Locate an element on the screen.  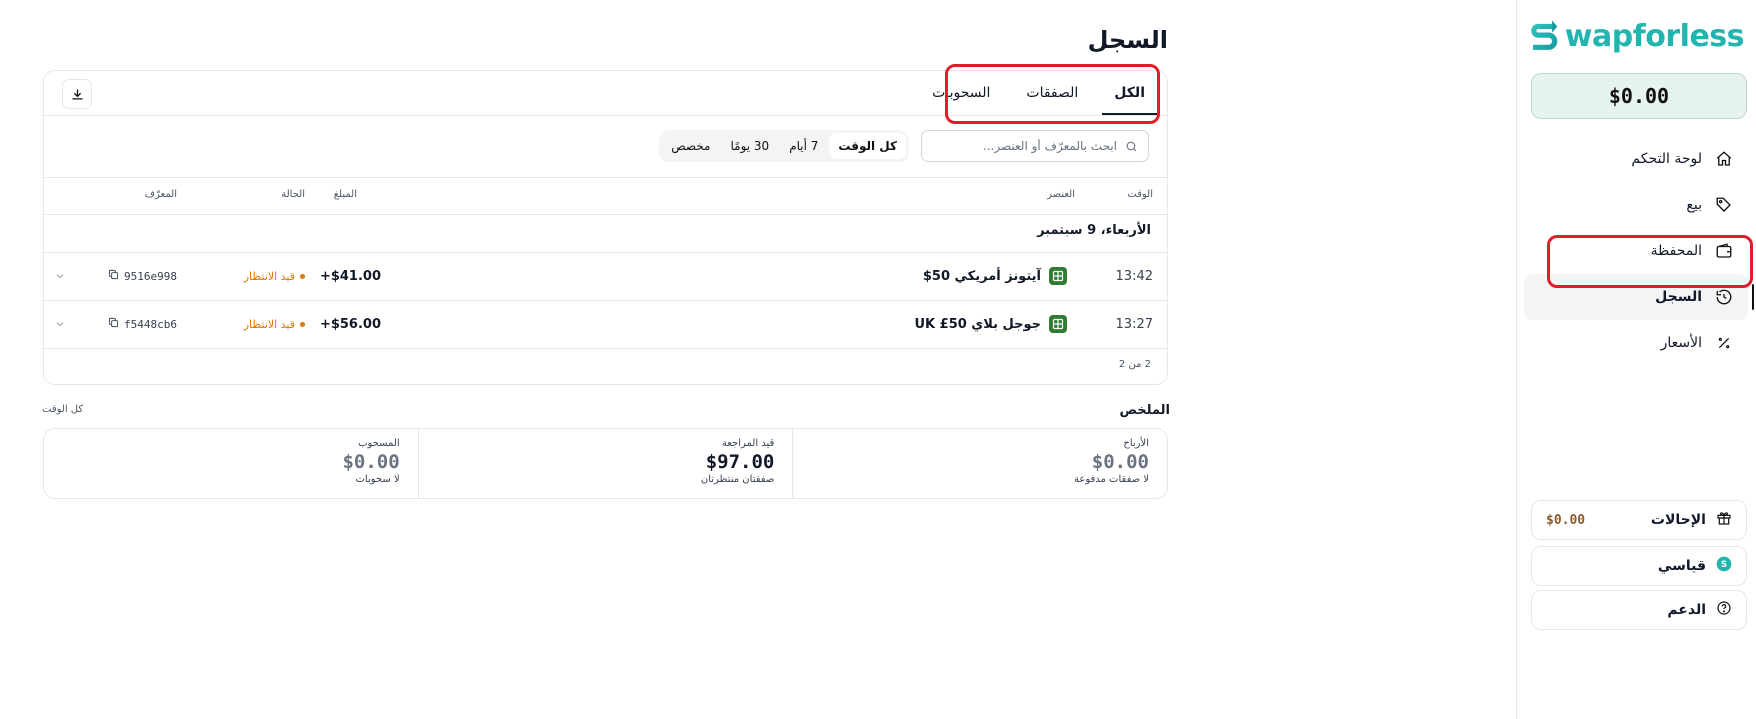
page-title: السجل is located at coordinates (1127, 40).